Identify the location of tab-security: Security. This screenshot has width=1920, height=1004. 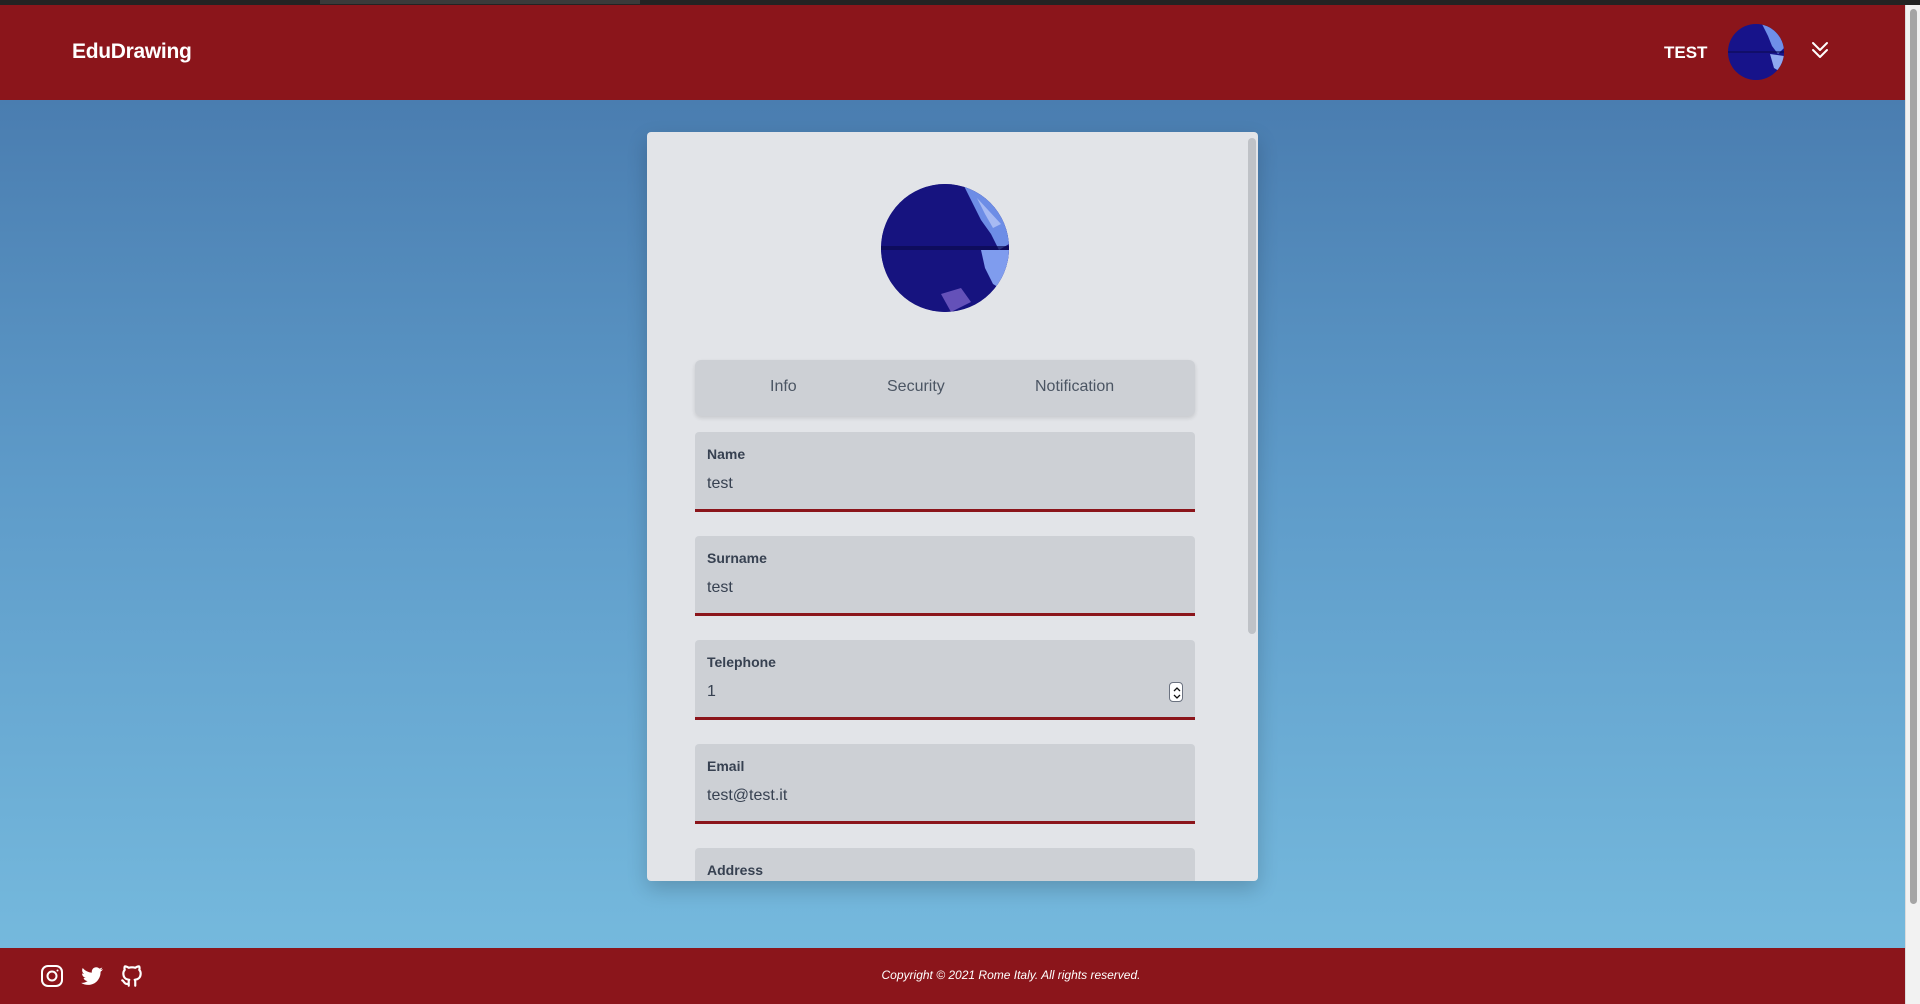
(916, 387).